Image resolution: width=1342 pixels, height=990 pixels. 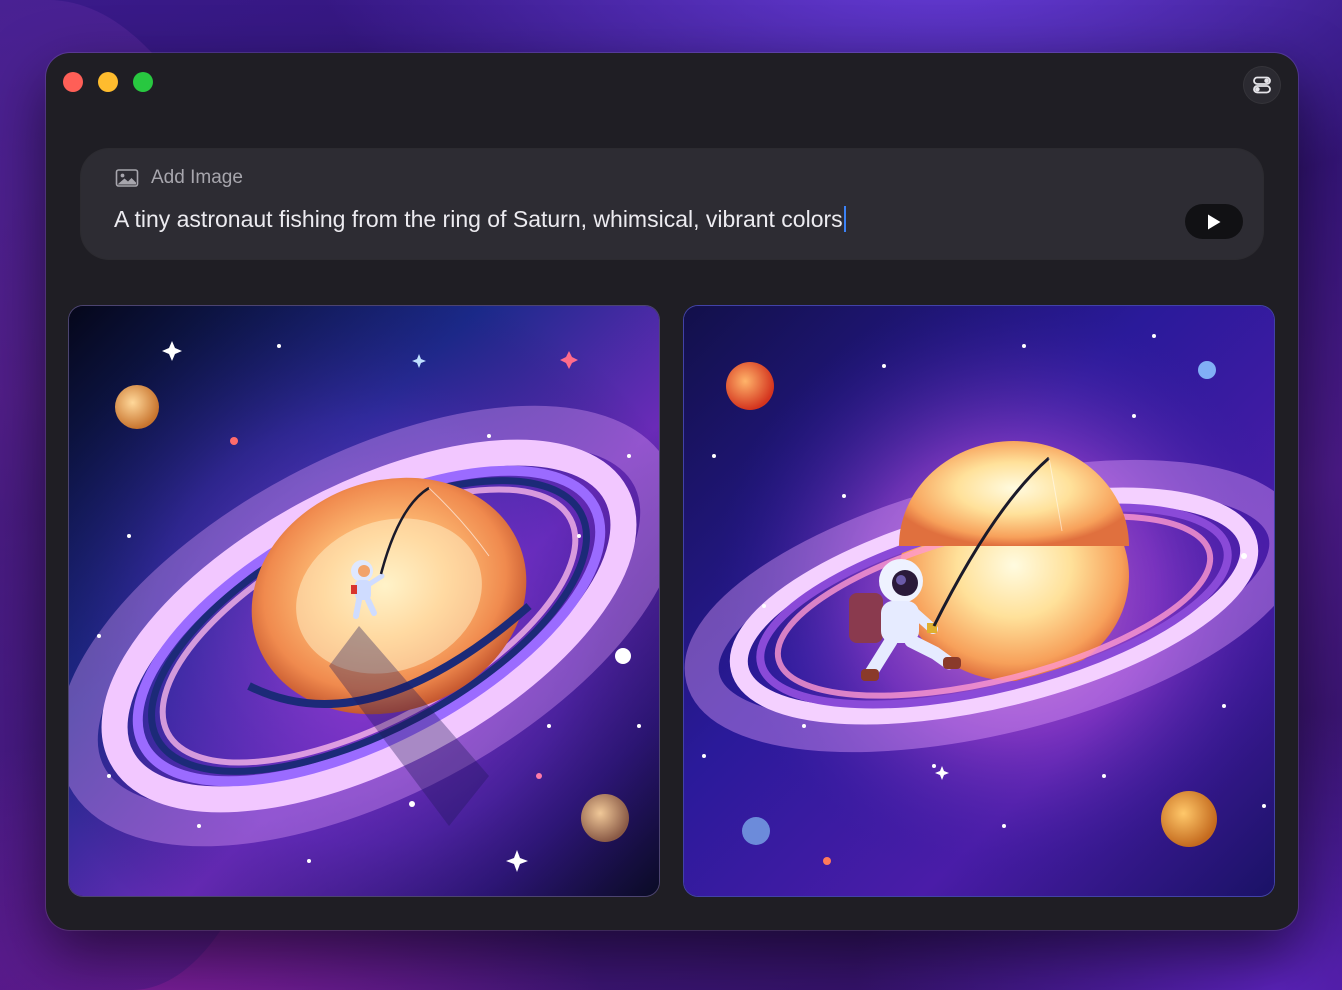 I want to click on add-image-label: Add Image, so click(x=197, y=177).